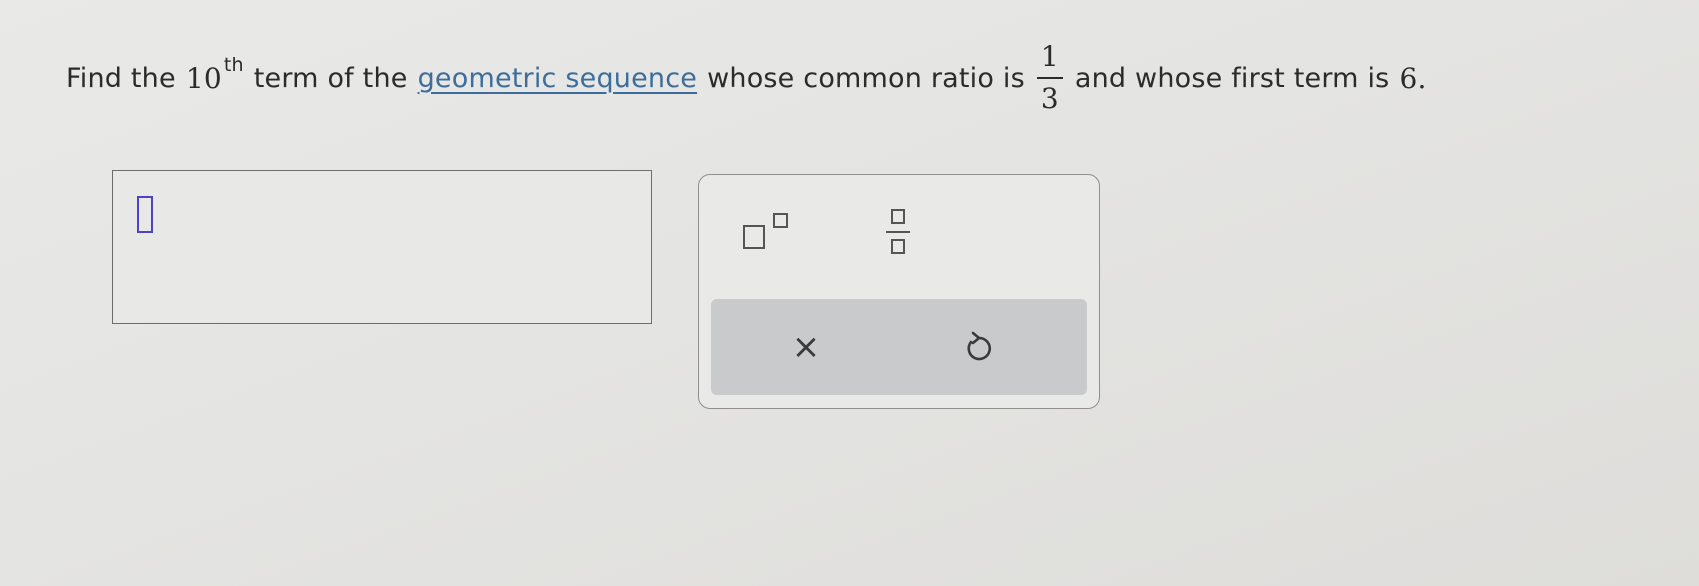 Image resolution: width=1699 pixels, height=586 pixels. I want to click on ratio-fraction: 1 3, so click(1049, 78).